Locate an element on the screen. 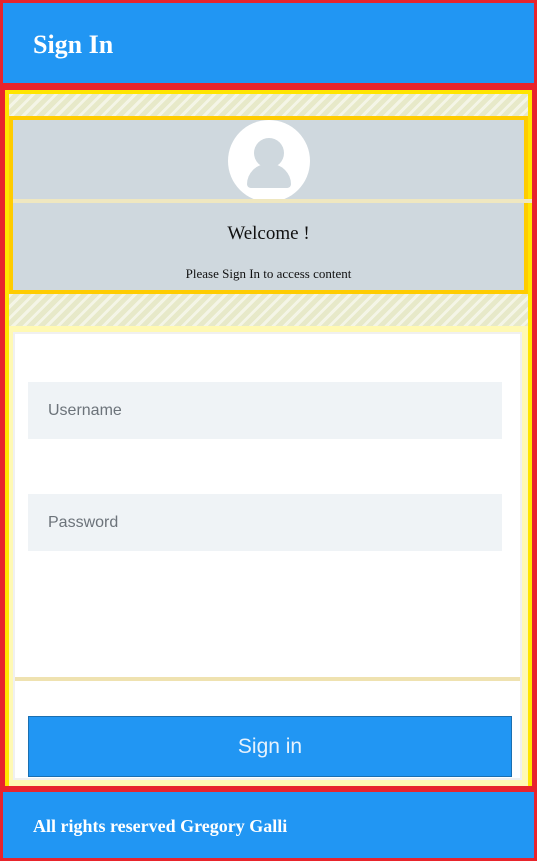 This screenshot has height=861, width=537. profile-divider is located at coordinates (272, 201).